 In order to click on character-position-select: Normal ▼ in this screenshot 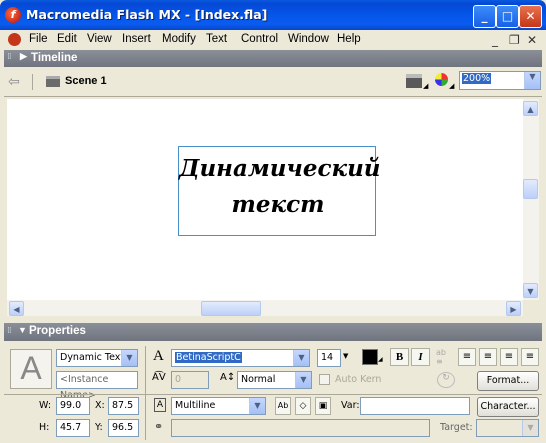, I will do `click(274, 380)`.